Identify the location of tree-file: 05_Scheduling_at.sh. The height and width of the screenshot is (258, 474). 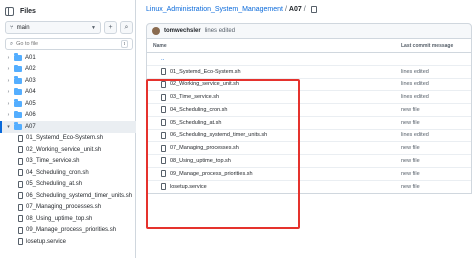
(68, 185).